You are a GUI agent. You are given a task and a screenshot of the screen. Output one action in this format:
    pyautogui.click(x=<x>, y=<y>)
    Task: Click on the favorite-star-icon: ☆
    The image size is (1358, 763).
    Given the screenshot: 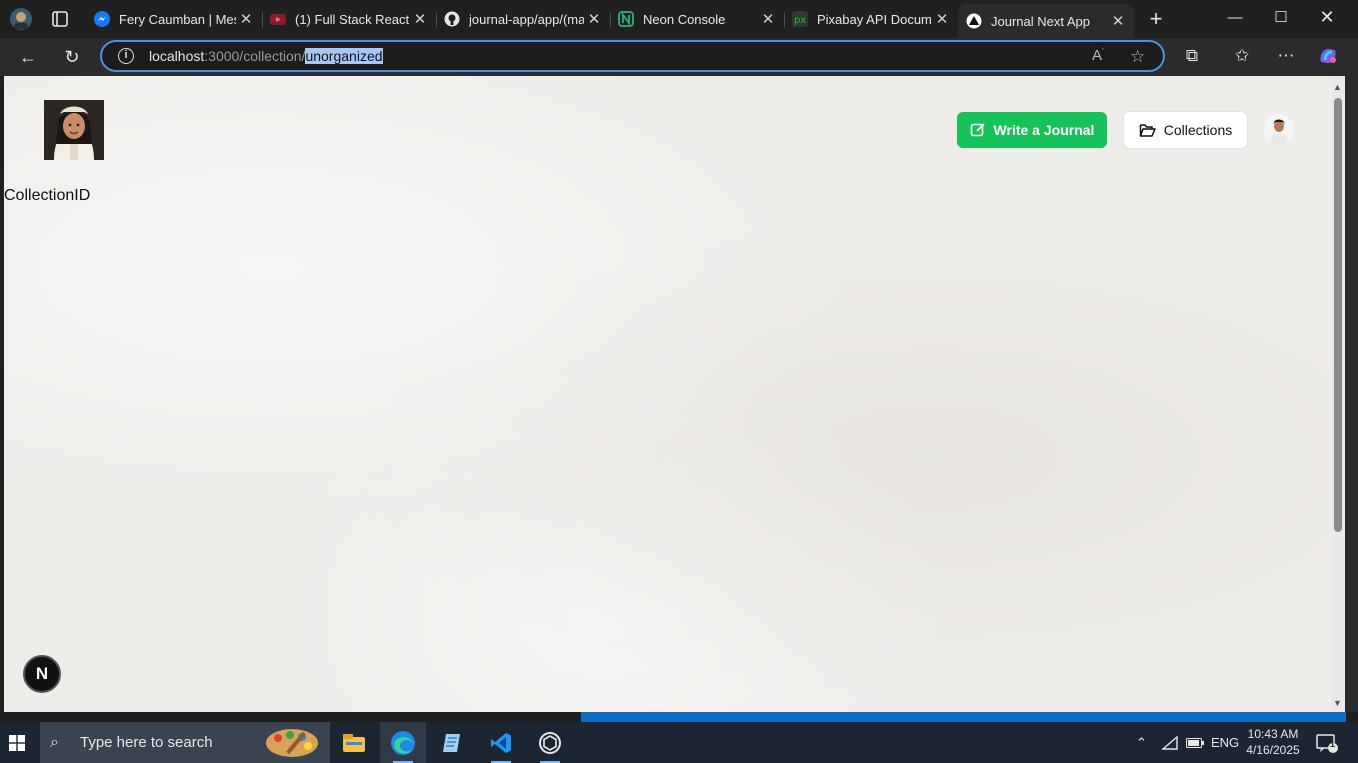 What is the action you would take?
    pyautogui.click(x=1137, y=57)
    